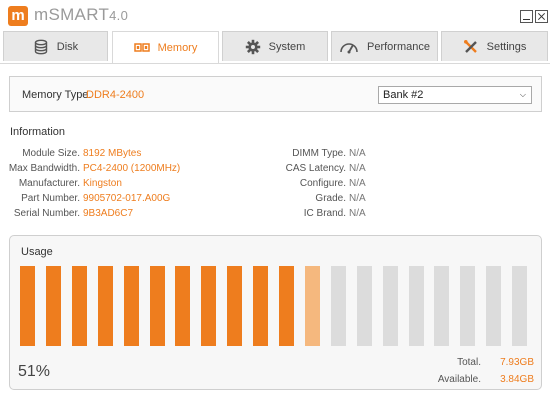 This screenshot has width=550, height=412. I want to click on available-value: 3.84GB, so click(517, 379).